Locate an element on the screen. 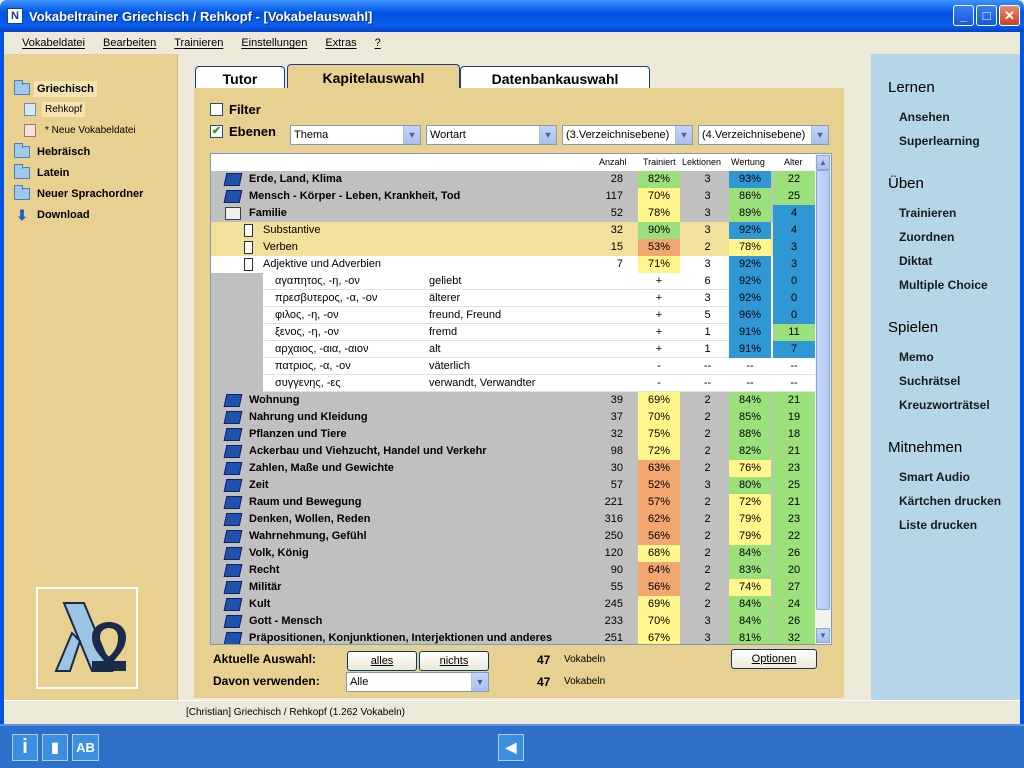 The image size is (1024, 768). grid-scrollbar: ▲ ▼ is located at coordinates (823, 399).